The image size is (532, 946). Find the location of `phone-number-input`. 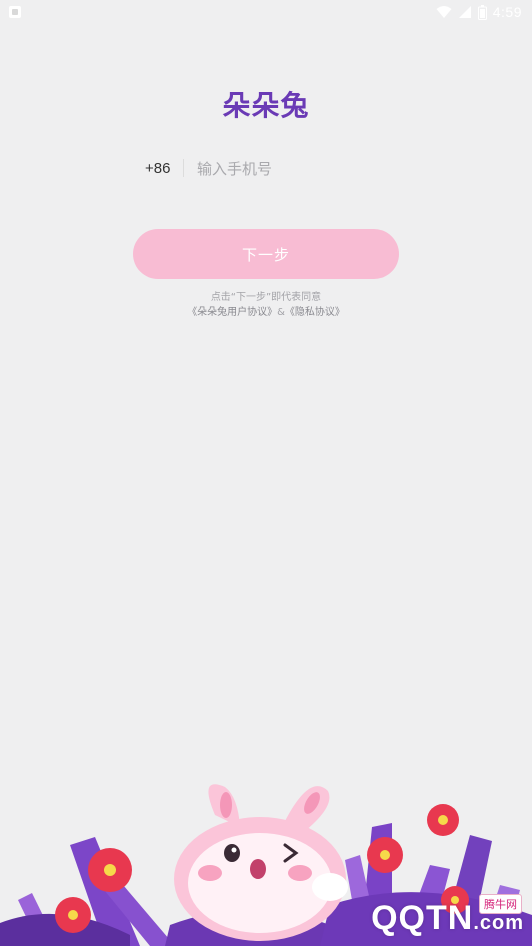

phone-number-input is located at coordinates (297, 169).